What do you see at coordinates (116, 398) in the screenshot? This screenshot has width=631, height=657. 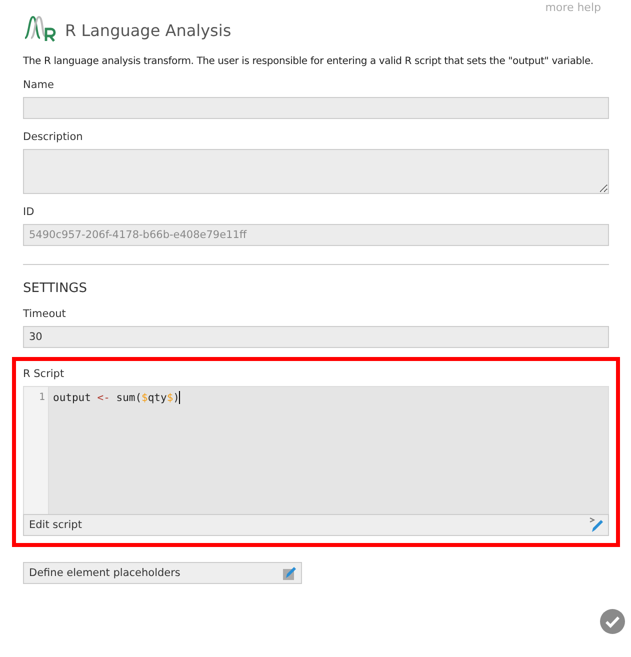 I see `code-line: output <- sum($qty$)` at bounding box center [116, 398].